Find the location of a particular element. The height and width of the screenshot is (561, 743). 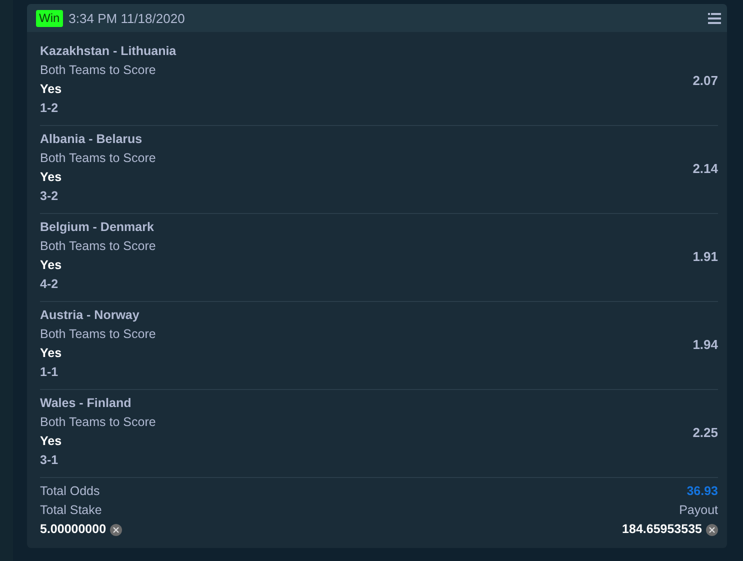

status-badge: Win is located at coordinates (49, 18).